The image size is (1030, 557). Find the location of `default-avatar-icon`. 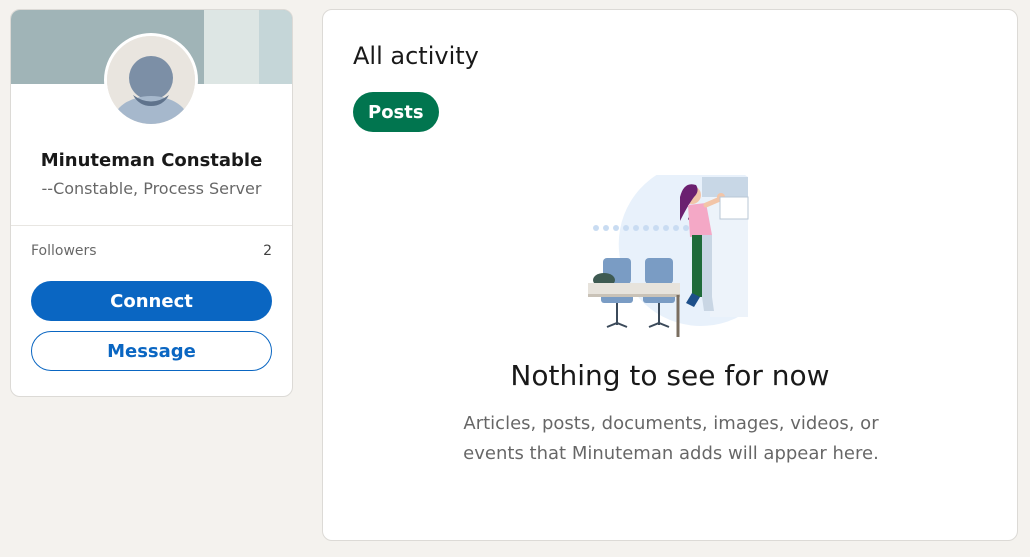

default-avatar-icon is located at coordinates (151, 80).